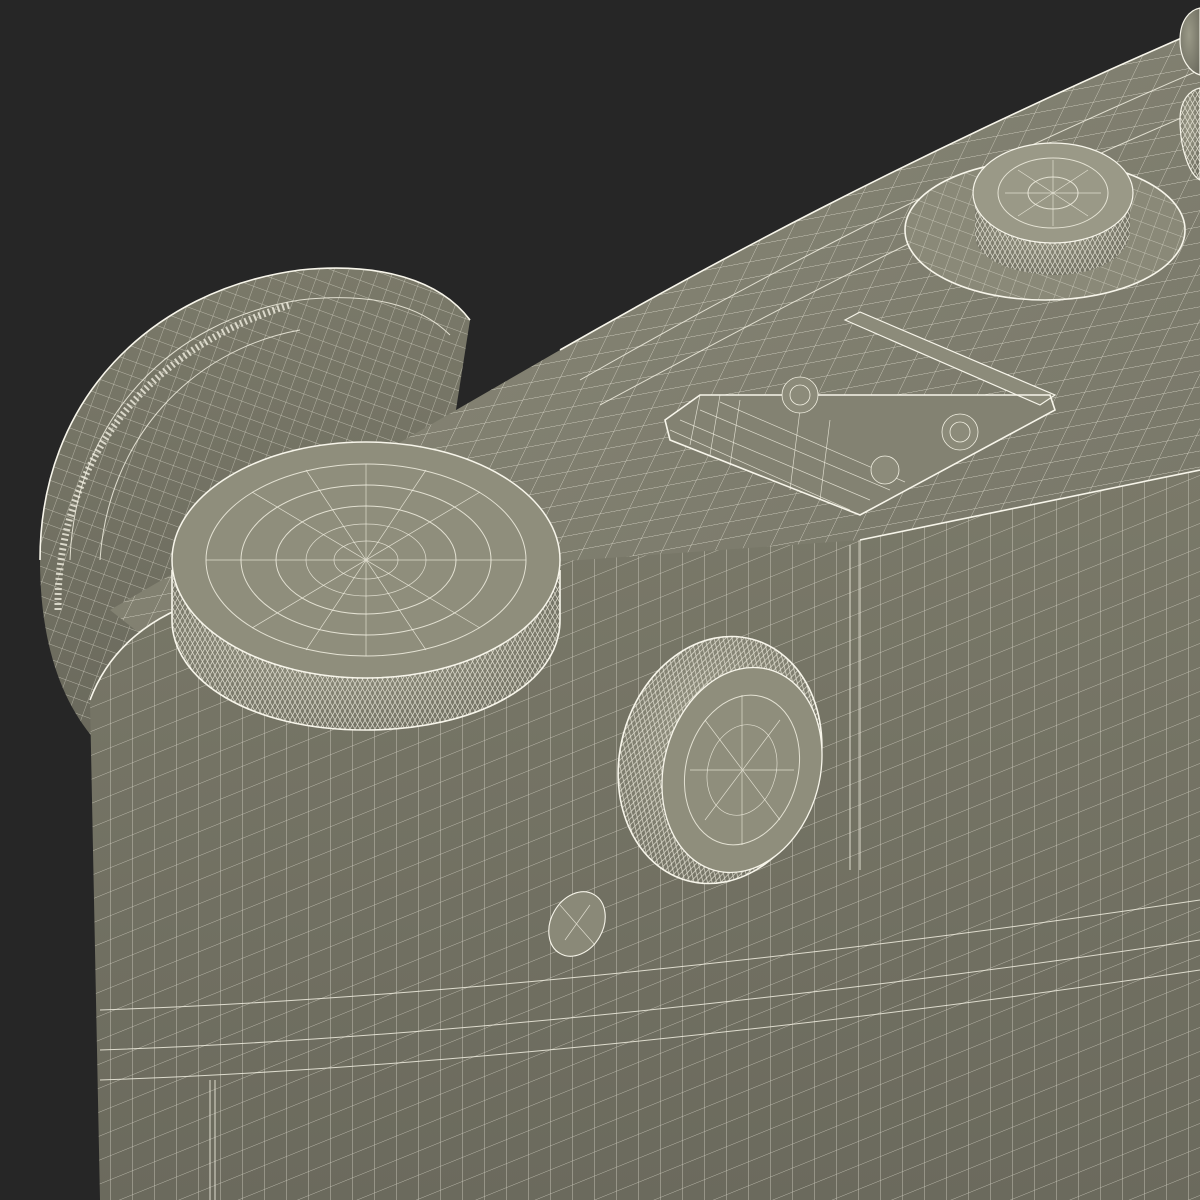  Describe the element at coordinates (366, 586) in the screenshot. I see `rewind-knob` at that location.